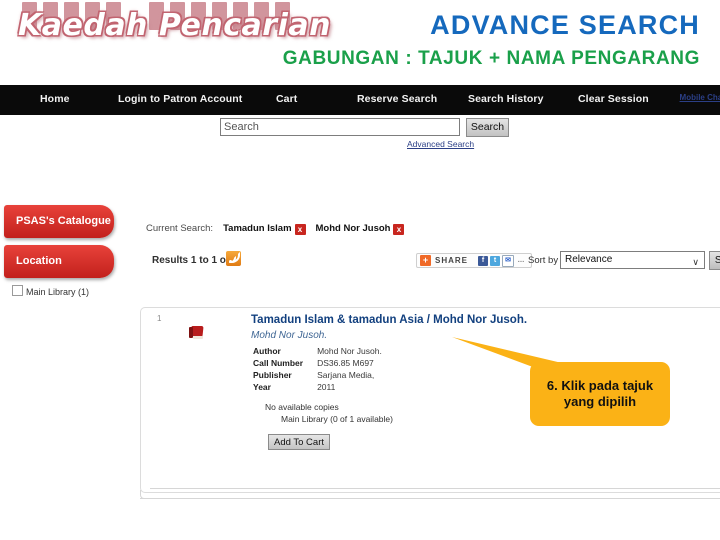  Describe the element at coordinates (191, 332) in the screenshot. I see `book-spine-shape` at that location.